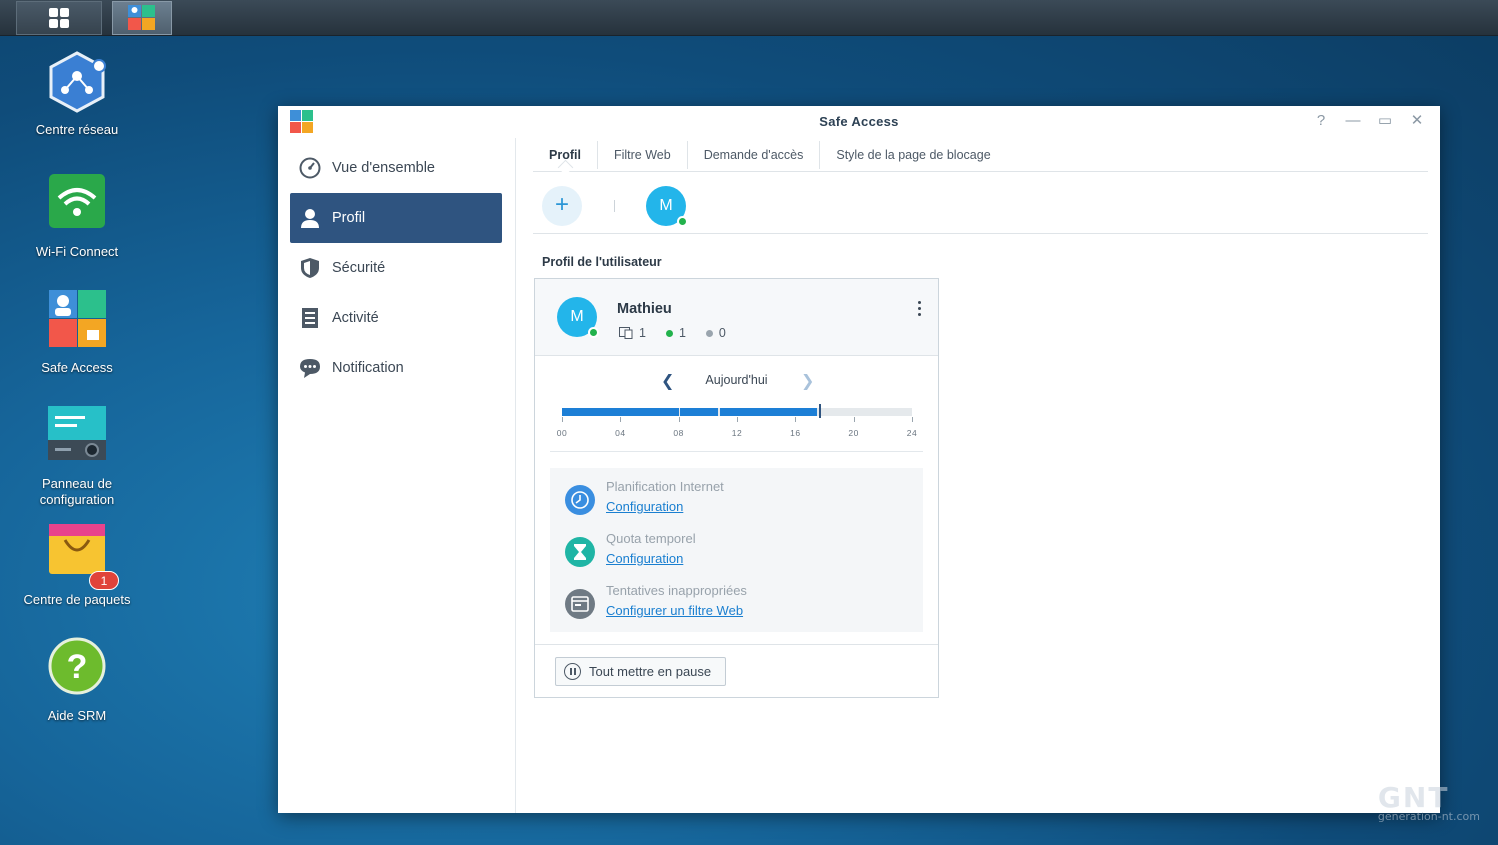  Describe the element at coordinates (980, 206) in the screenshot. I see `profile-bar: + M` at that location.